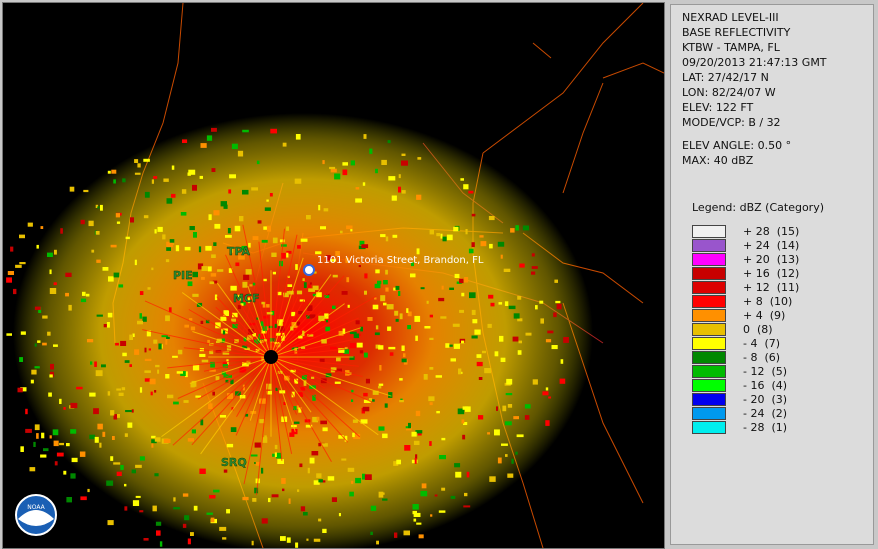 The height and width of the screenshot is (549, 878). I want to click on mode-text: MODE/VCP: B / 32, so click(731, 122).